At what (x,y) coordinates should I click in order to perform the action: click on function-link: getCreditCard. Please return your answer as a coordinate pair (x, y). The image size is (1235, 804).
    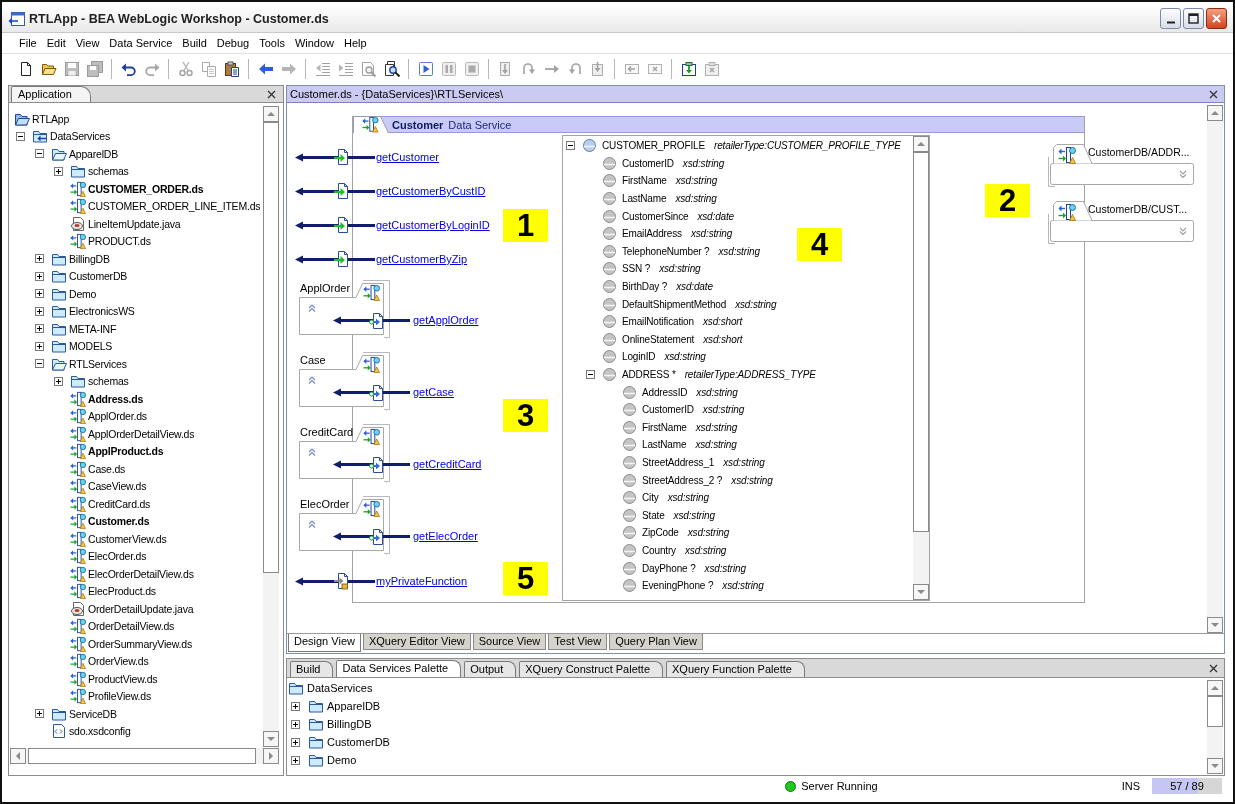
    Looking at the image, I should click on (447, 464).